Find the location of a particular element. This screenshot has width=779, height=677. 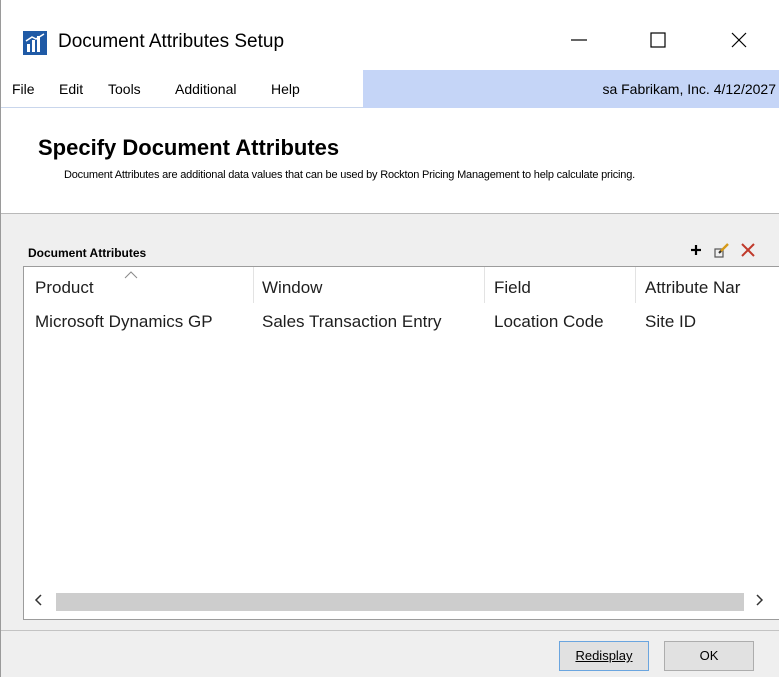

maximize-button is located at coordinates (658, 42).